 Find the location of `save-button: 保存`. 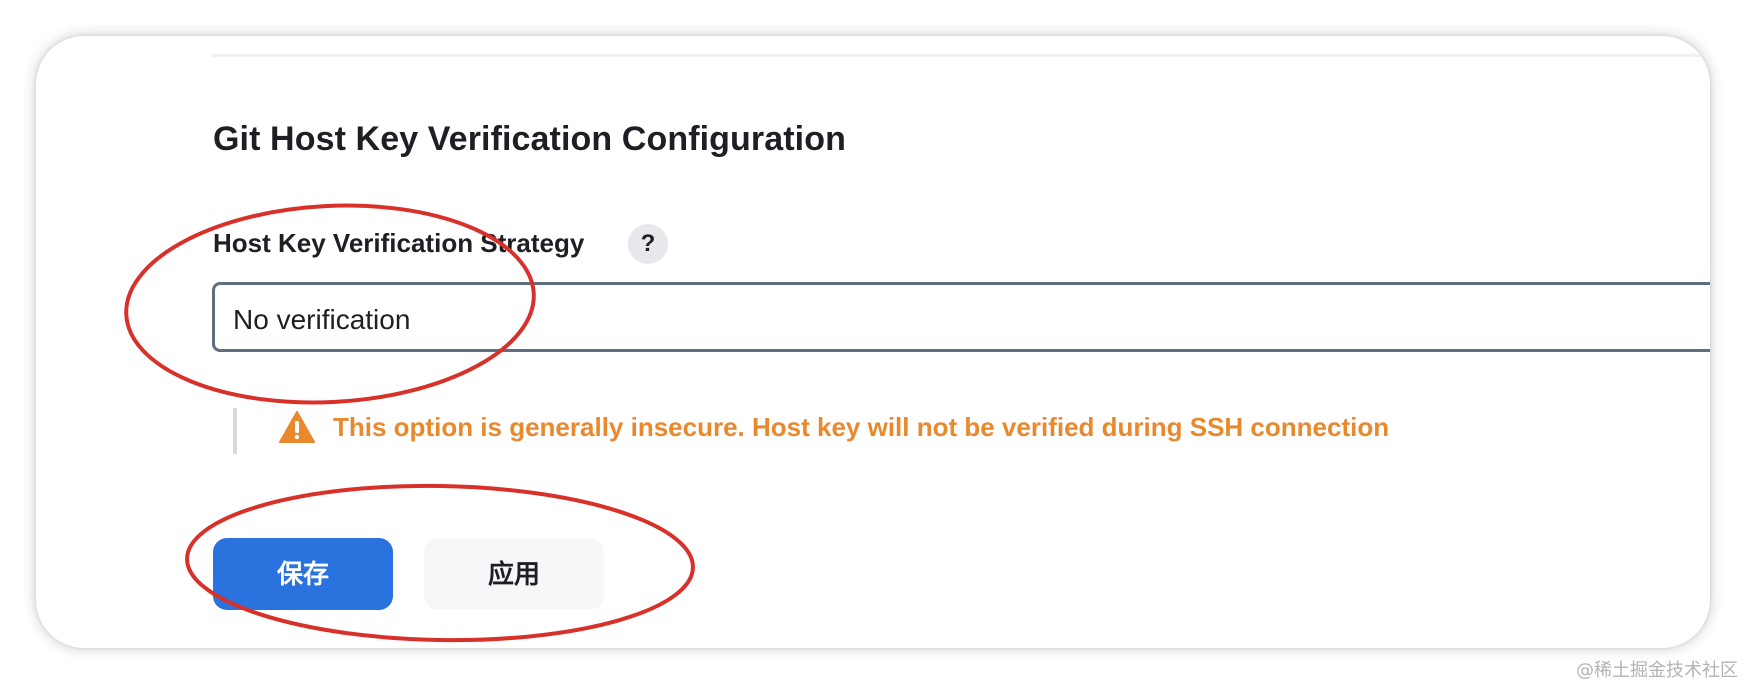

save-button: 保存 is located at coordinates (303, 574).